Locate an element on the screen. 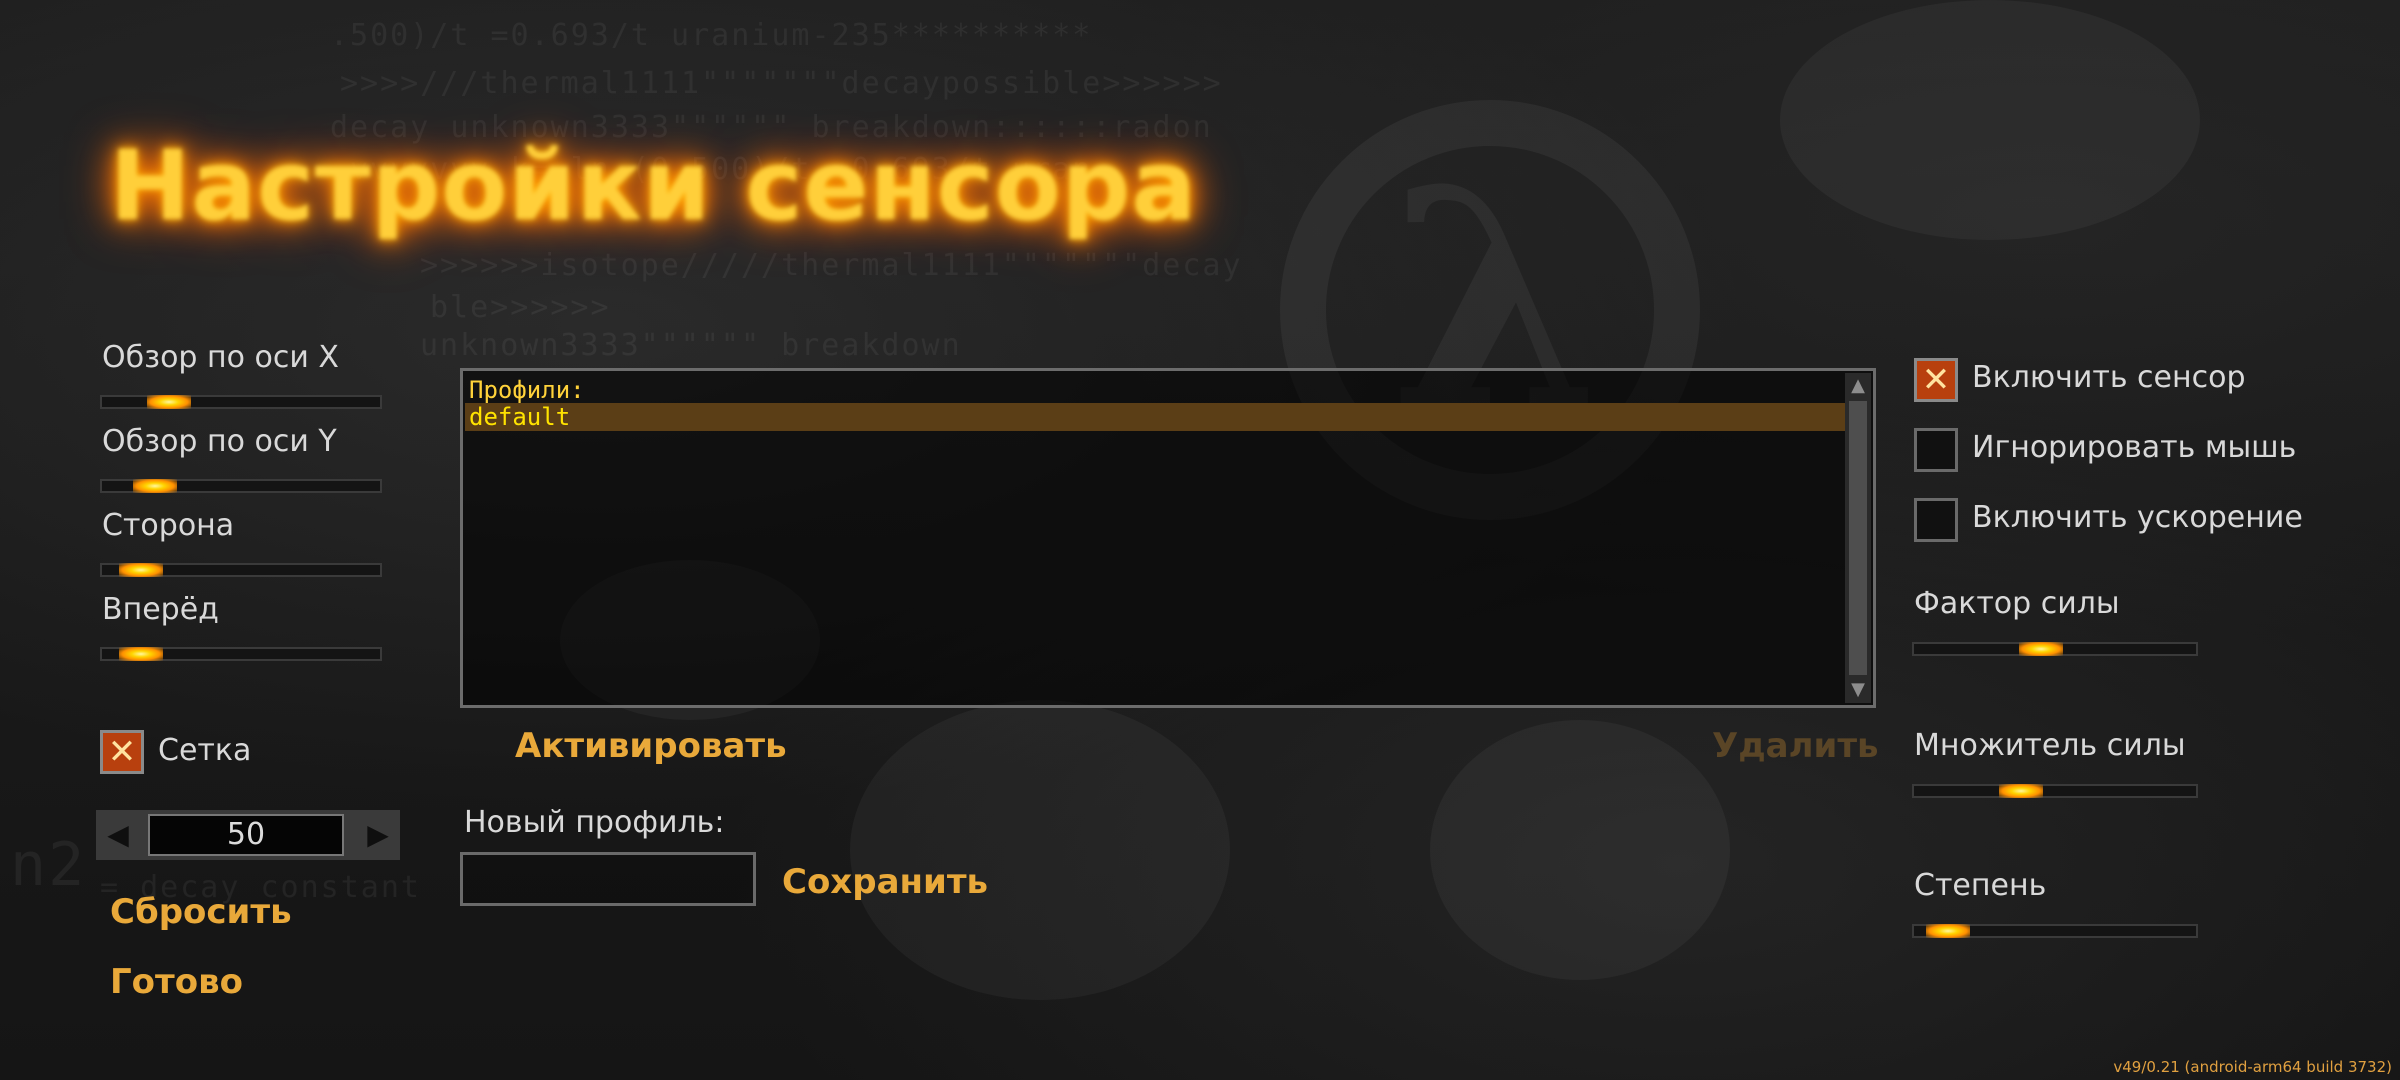 The image size is (2400, 1080). grid-size-stepper: ◀ 50 ▶ is located at coordinates (248, 835).